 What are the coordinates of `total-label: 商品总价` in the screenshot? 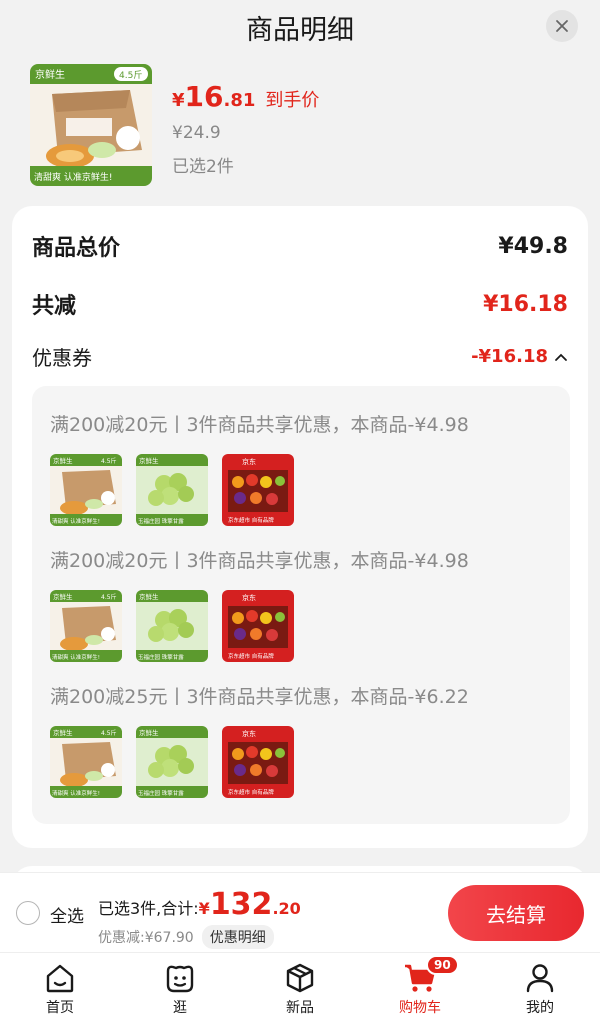 It's located at (76, 248).